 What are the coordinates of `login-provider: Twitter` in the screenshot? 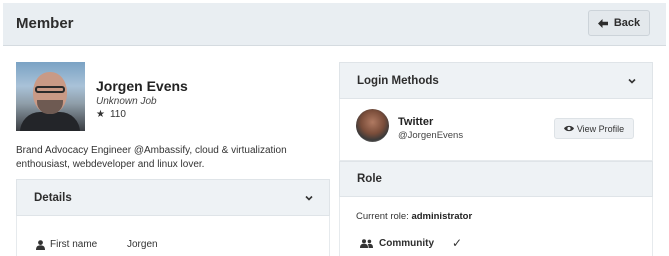 It's located at (416, 122).